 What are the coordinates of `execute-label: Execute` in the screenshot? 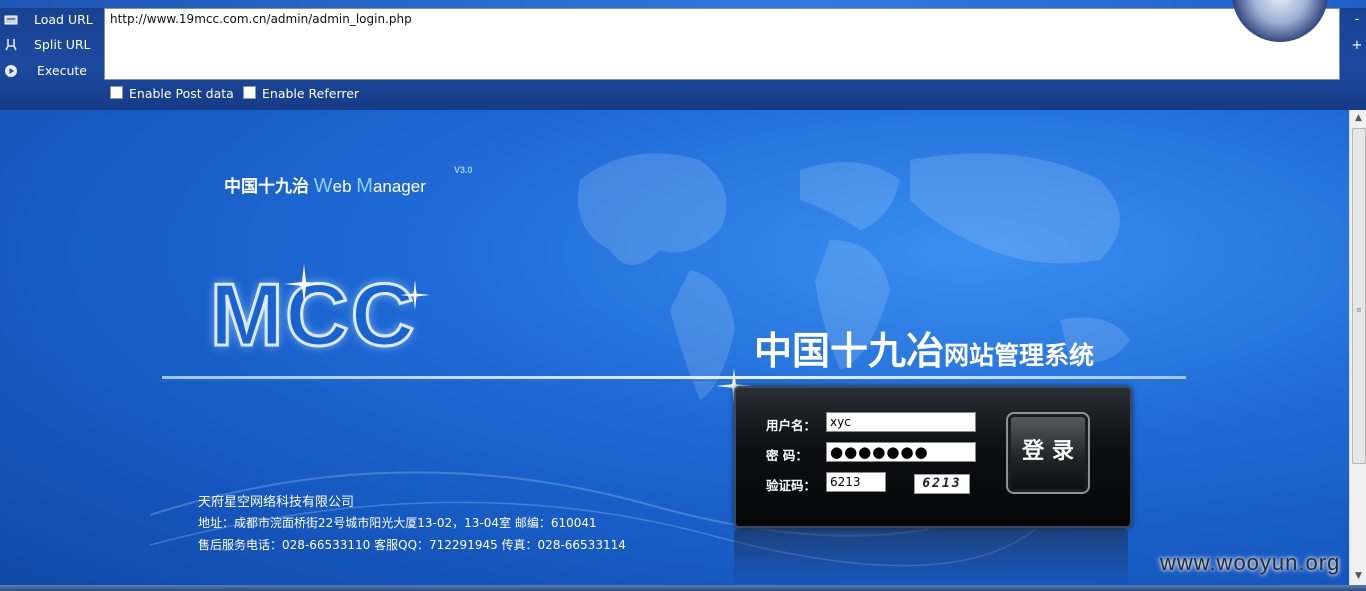 It's located at (62, 70).